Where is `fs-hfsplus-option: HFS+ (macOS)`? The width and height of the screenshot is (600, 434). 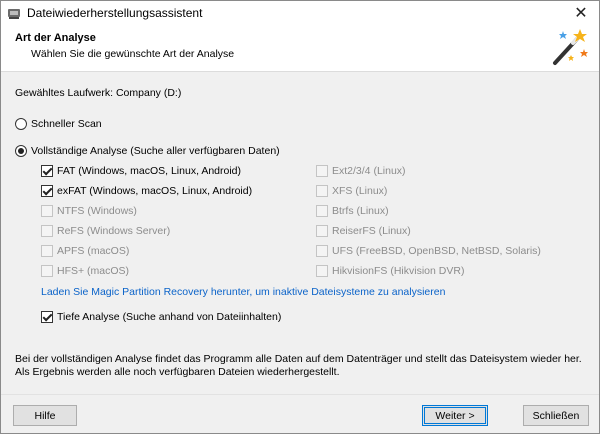
fs-hfsplus-option: HFS+ (macOS) is located at coordinates (85, 271).